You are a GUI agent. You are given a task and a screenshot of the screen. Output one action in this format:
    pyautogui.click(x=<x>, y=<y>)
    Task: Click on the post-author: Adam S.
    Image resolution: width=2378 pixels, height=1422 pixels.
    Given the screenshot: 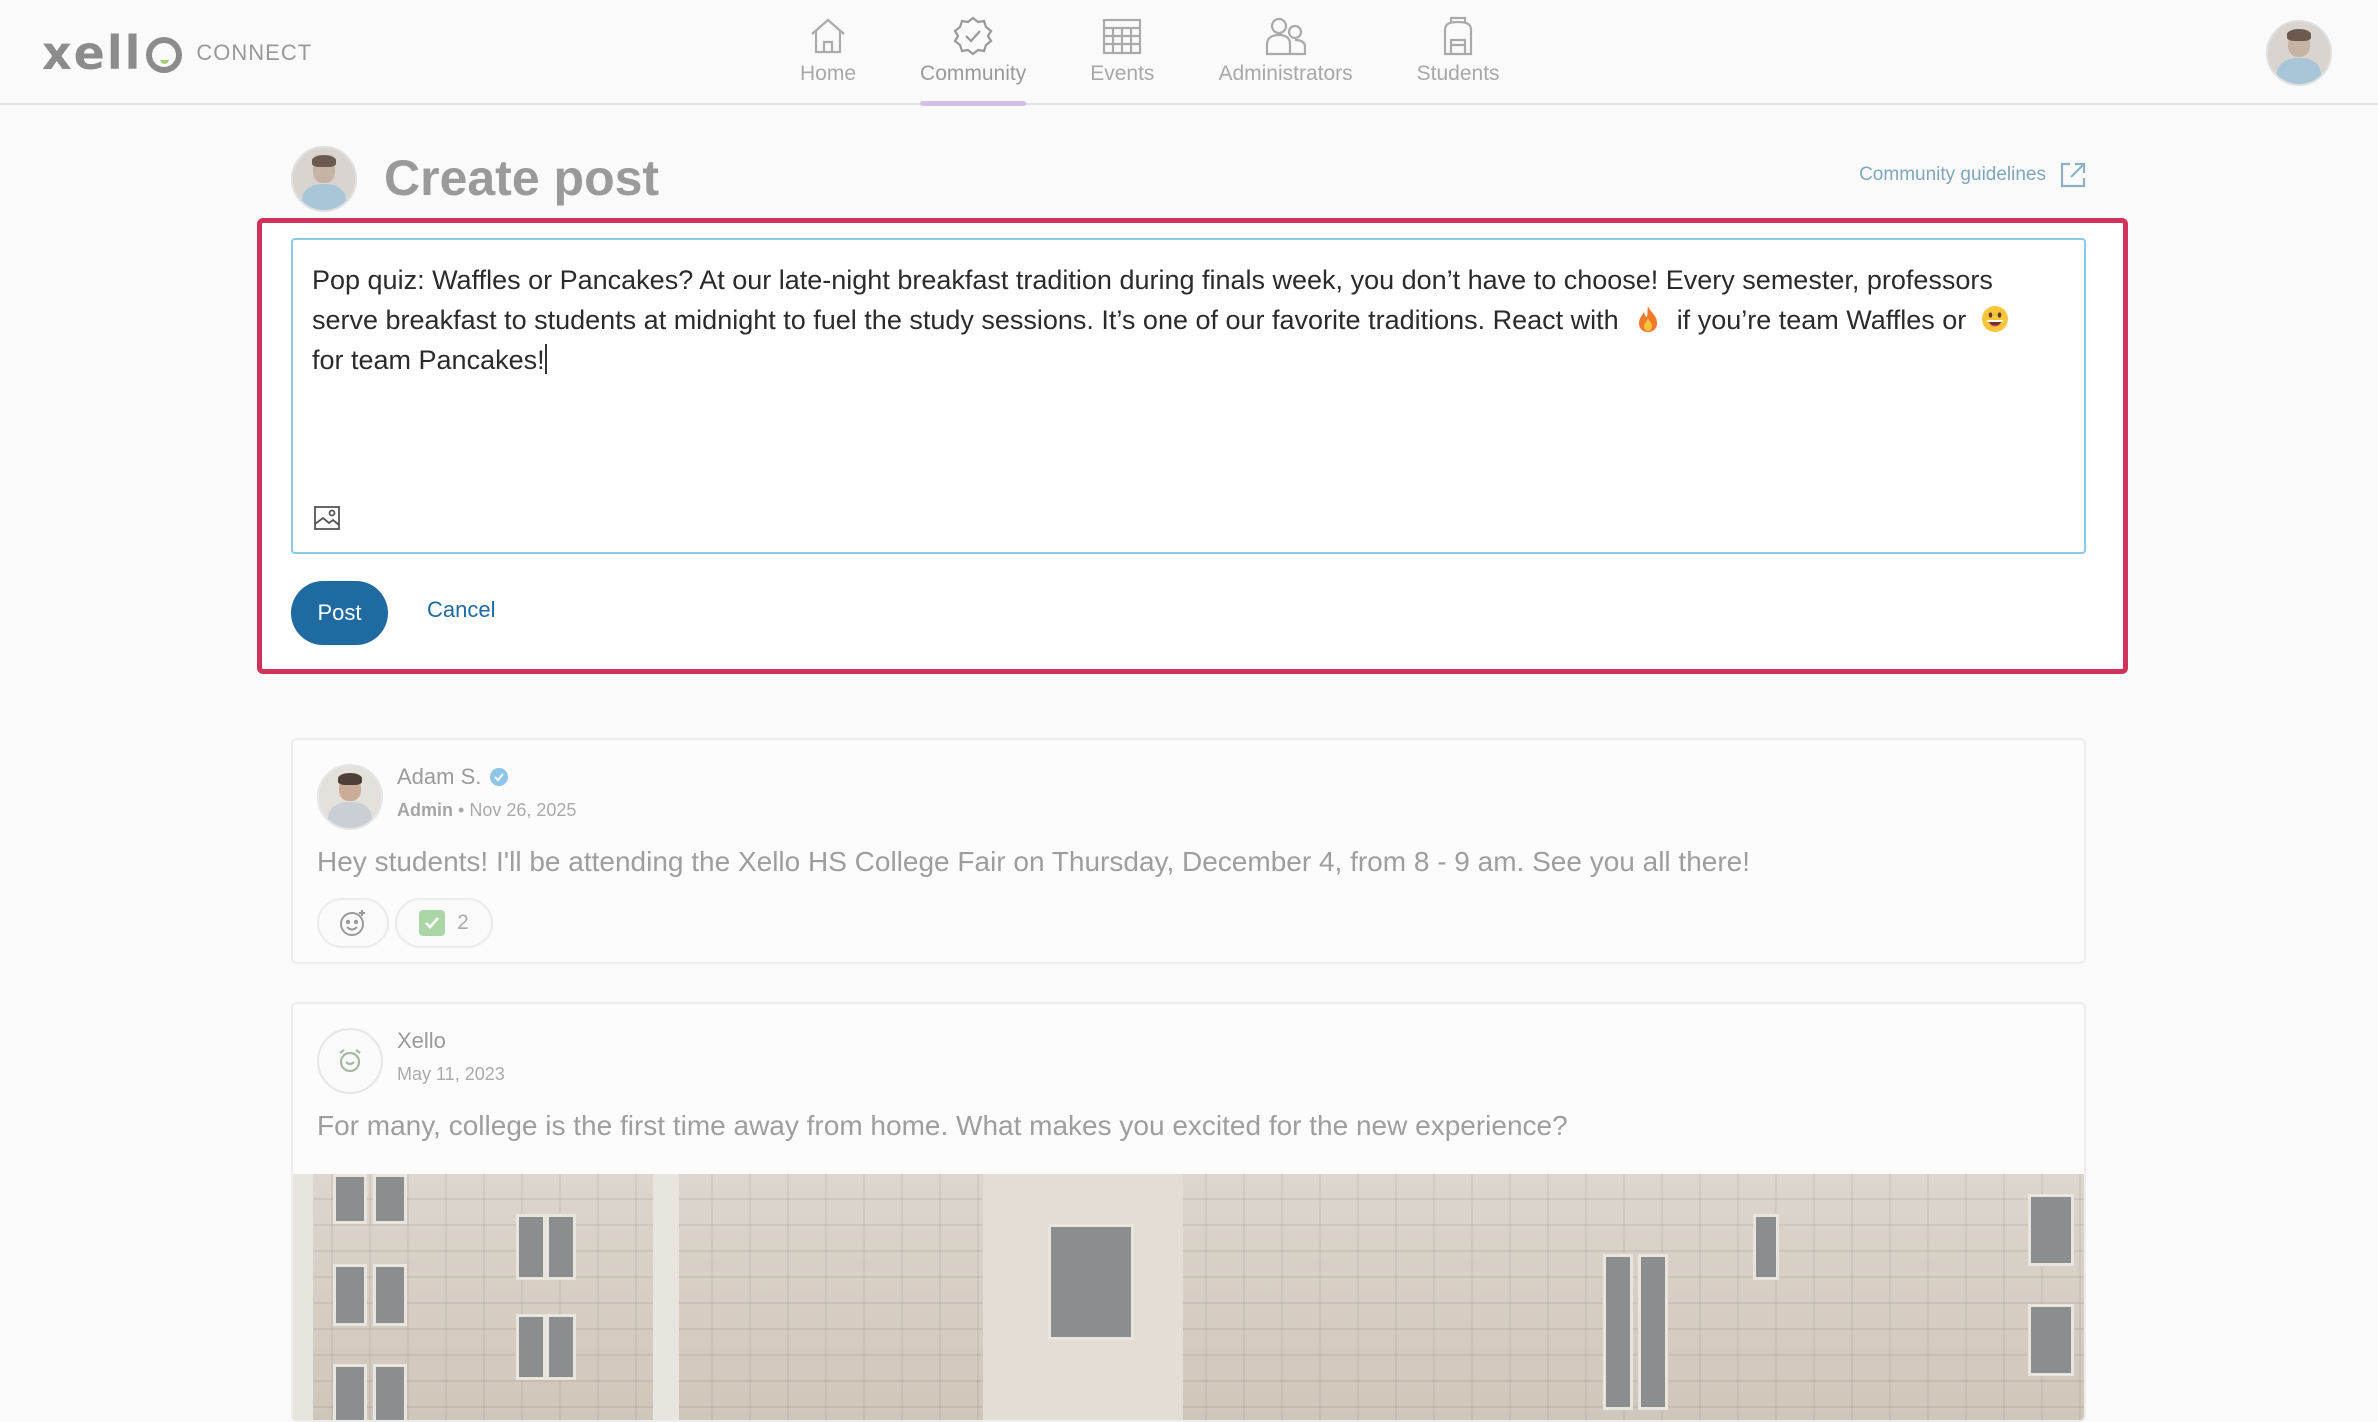 What is the action you would take?
    pyautogui.click(x=453, y=777)
    